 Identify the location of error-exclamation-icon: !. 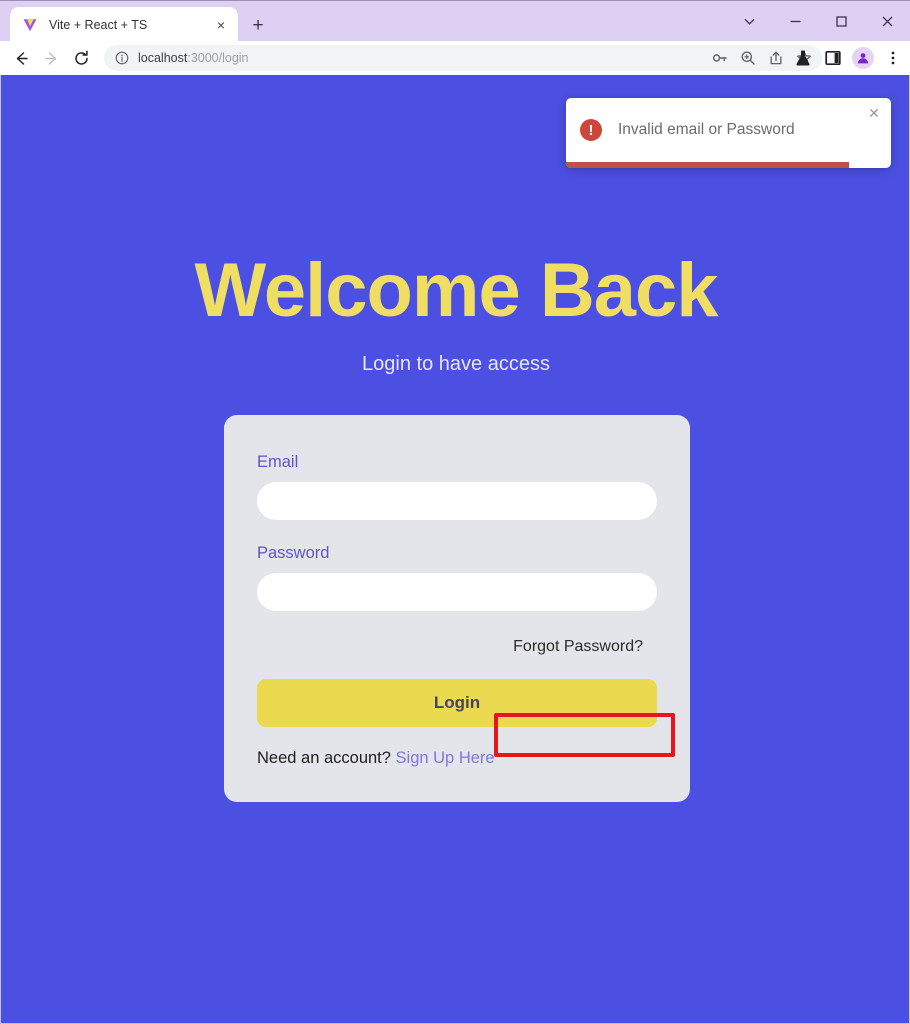
(591, 130).